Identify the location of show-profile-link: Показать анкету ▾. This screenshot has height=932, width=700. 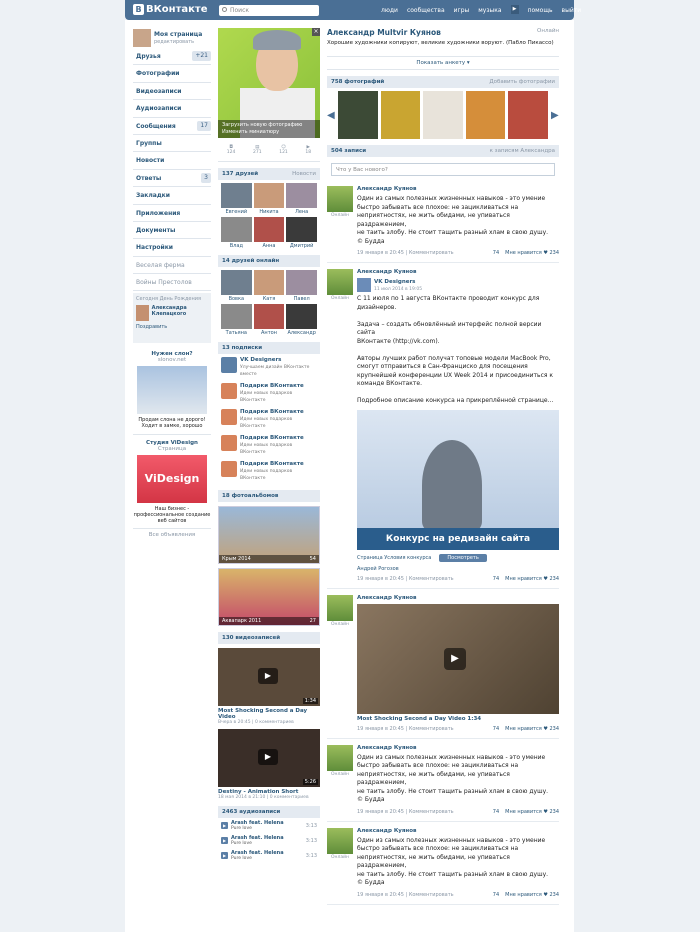
(443, 63).